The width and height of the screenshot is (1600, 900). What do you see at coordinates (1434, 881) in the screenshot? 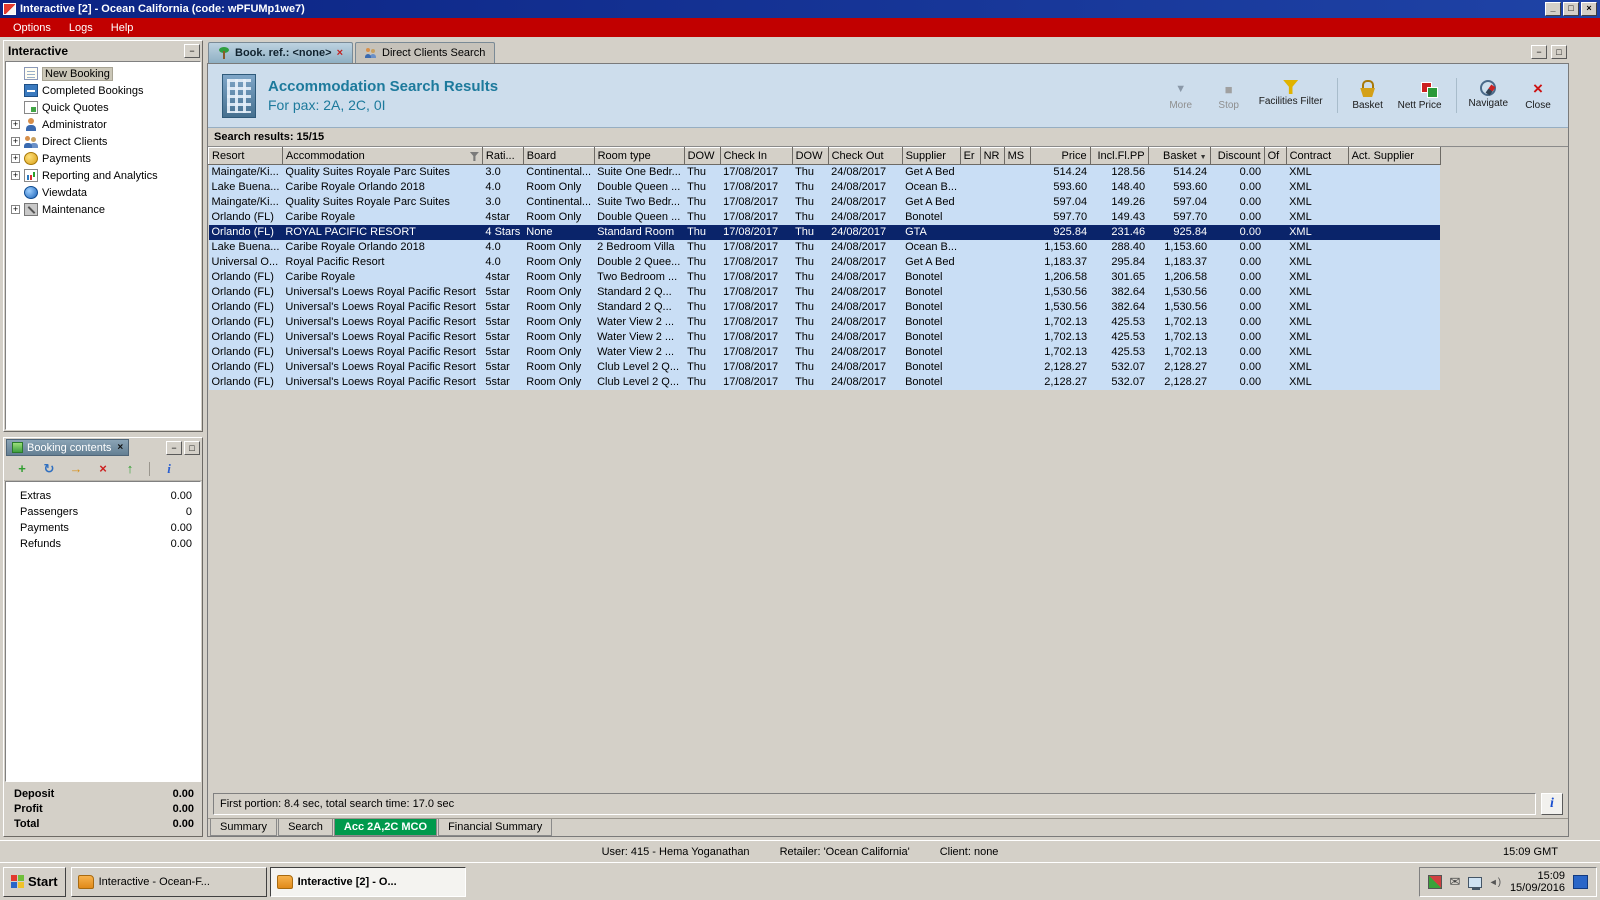
I see `chart-icon` at bounding box center [1434, 881].